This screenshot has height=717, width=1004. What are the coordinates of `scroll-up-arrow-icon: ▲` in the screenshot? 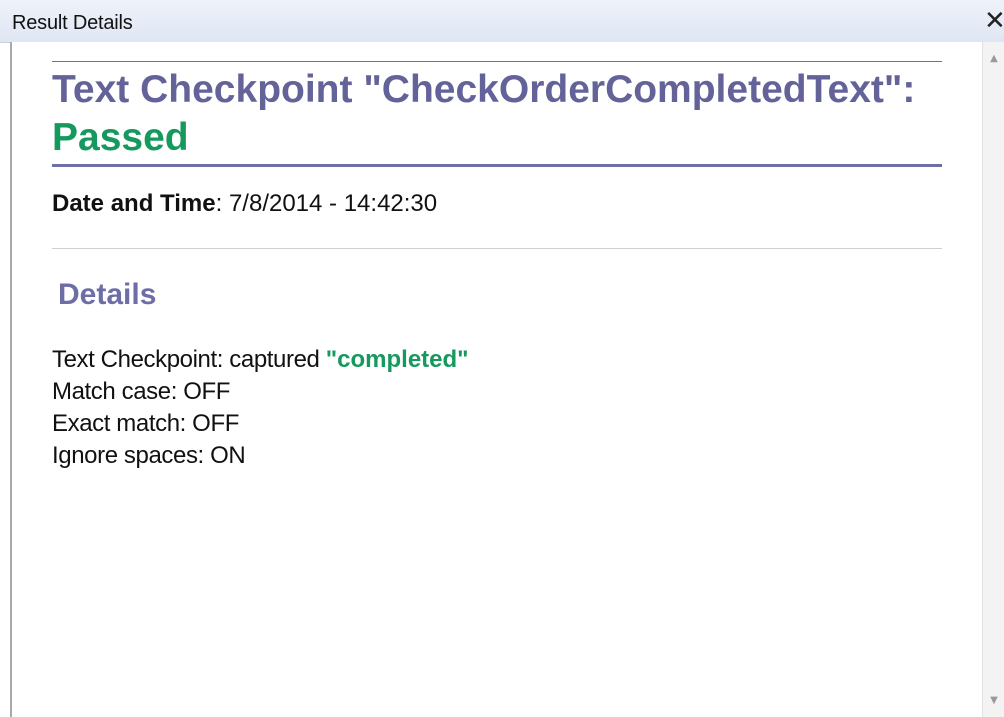 It's located at (993, 59).